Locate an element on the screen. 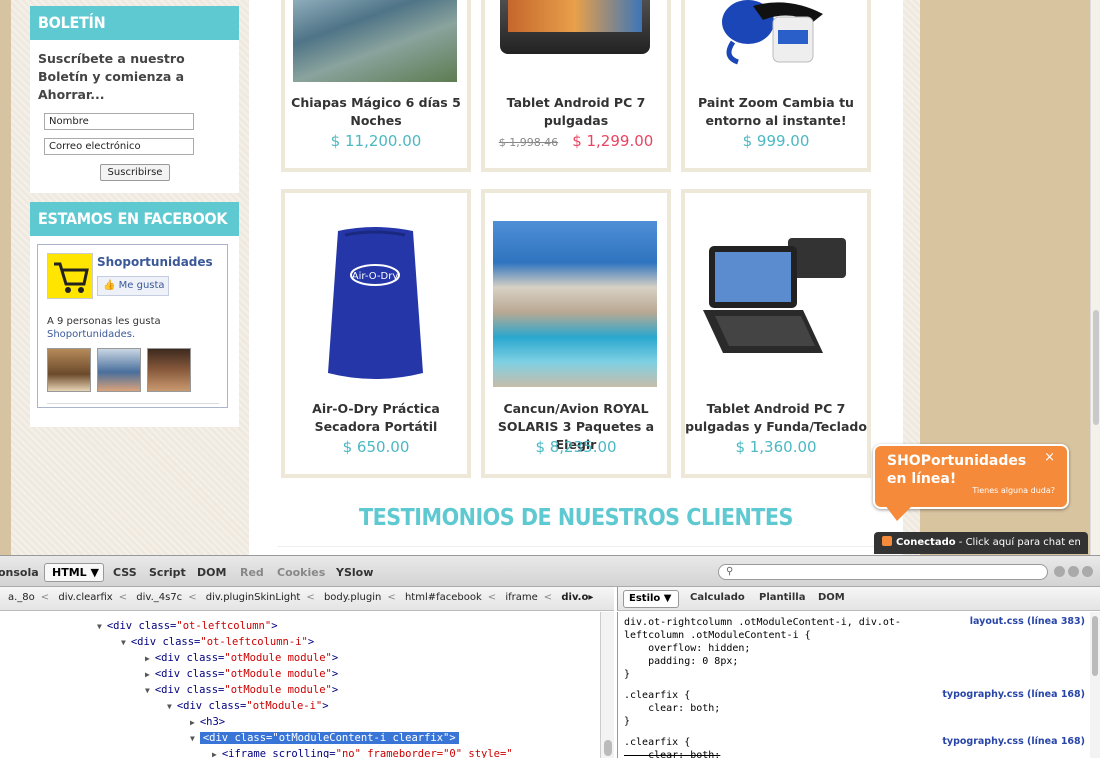 The width and height of the screenshot is (1100, 758). css-property: padding: 0 8px; is located at coordinates (681, 661).